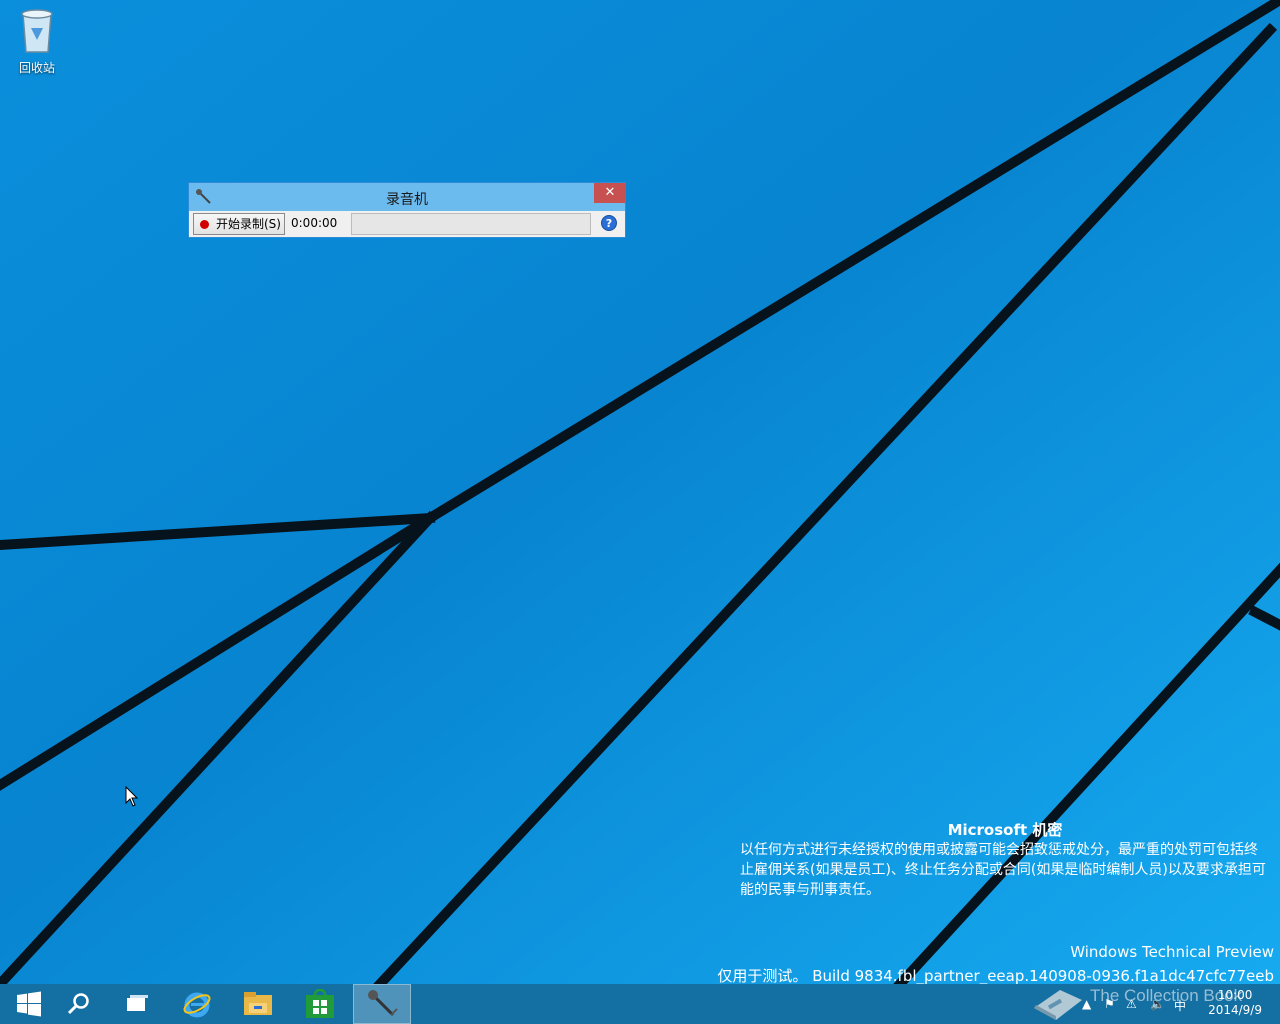 The height and width of the screenshot is (1024, 1280). I want to click on task-view-button, so click(137, 1004).